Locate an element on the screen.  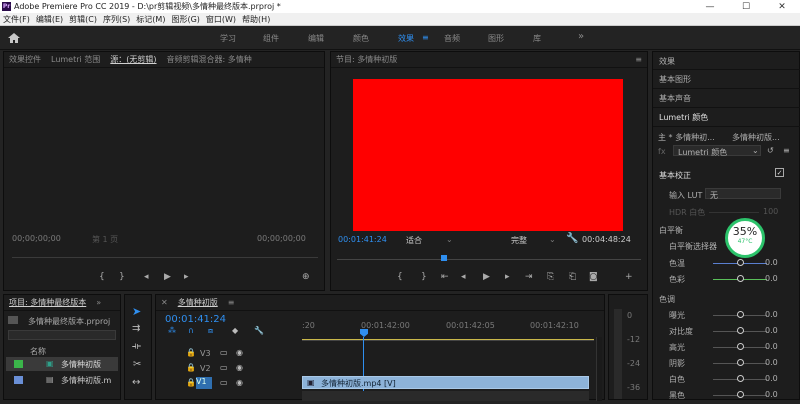
reset-icon: ↺ is located at coordinates (770, 150).